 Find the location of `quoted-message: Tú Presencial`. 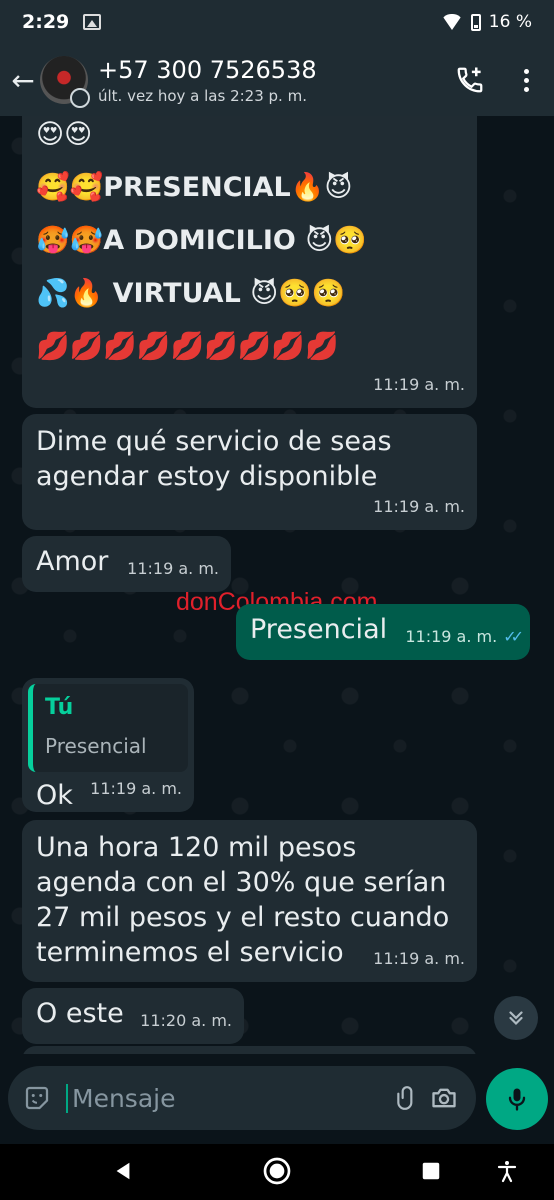

quoted-message: Tú Presencial is located at coordinates (108, 728).